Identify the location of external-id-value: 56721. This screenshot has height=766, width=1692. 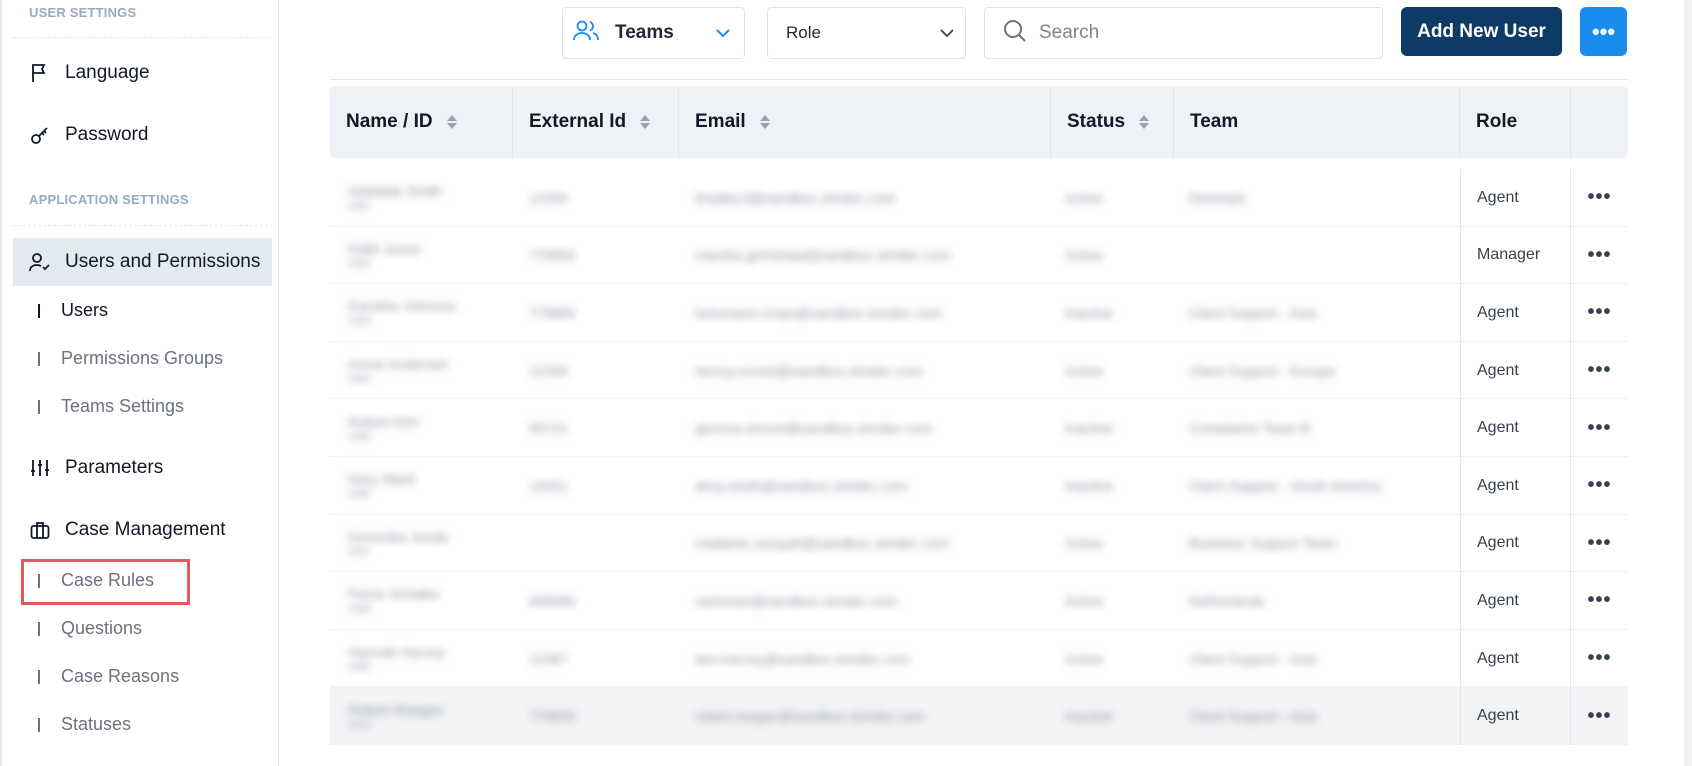
(548, 428).